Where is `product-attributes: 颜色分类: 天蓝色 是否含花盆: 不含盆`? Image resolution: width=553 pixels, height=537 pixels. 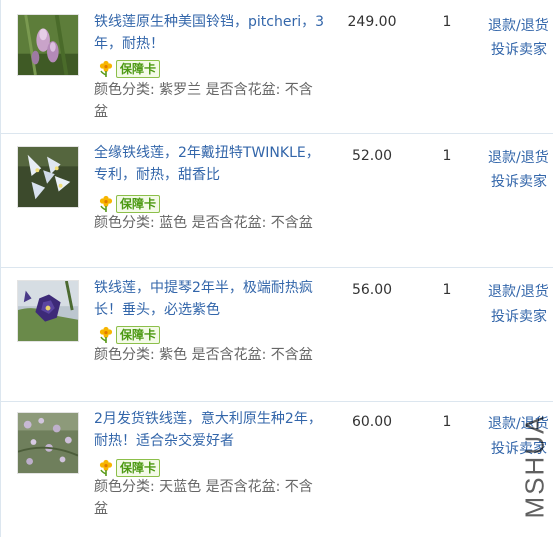 product-attributes: 颜色分类: 天蓝色 是否含花盆: 不含盆 is located at coordinates (203, 498).